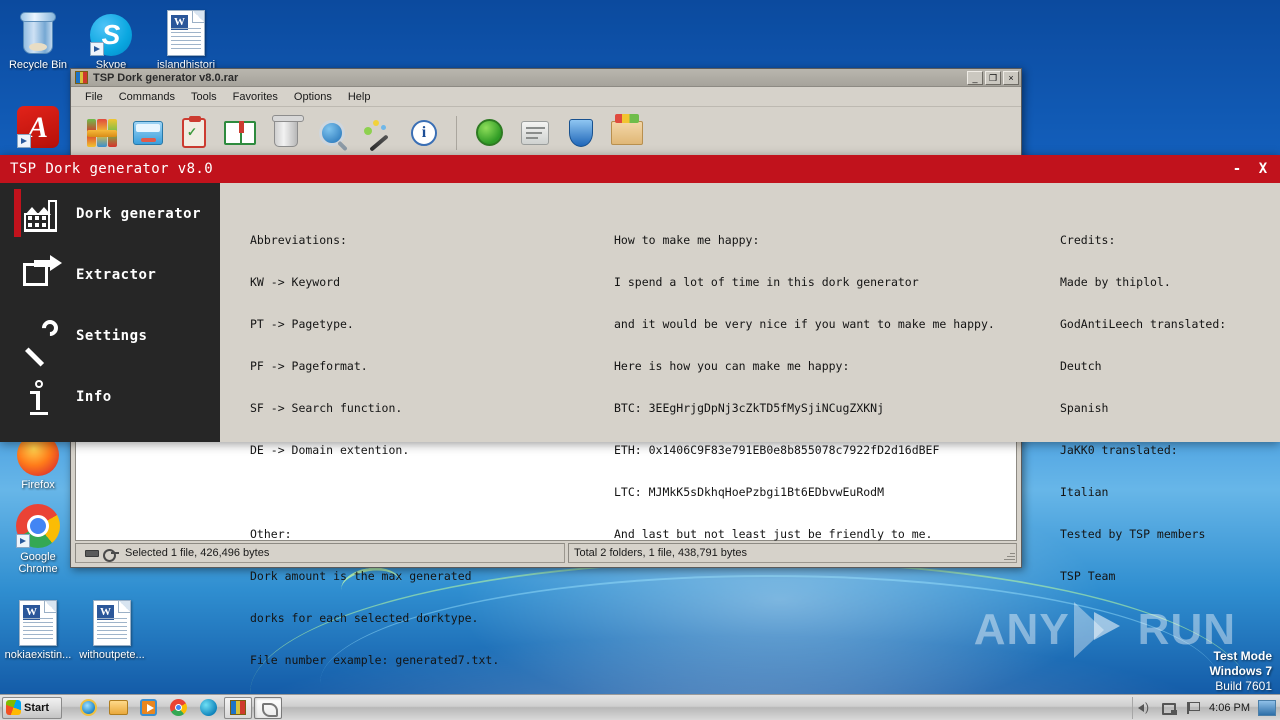 This screenshot has height=720, width=1280. What do you see at coordinates (240, 133) in the screenshot?
I see `view-icon` at bounding box center [240, 133].